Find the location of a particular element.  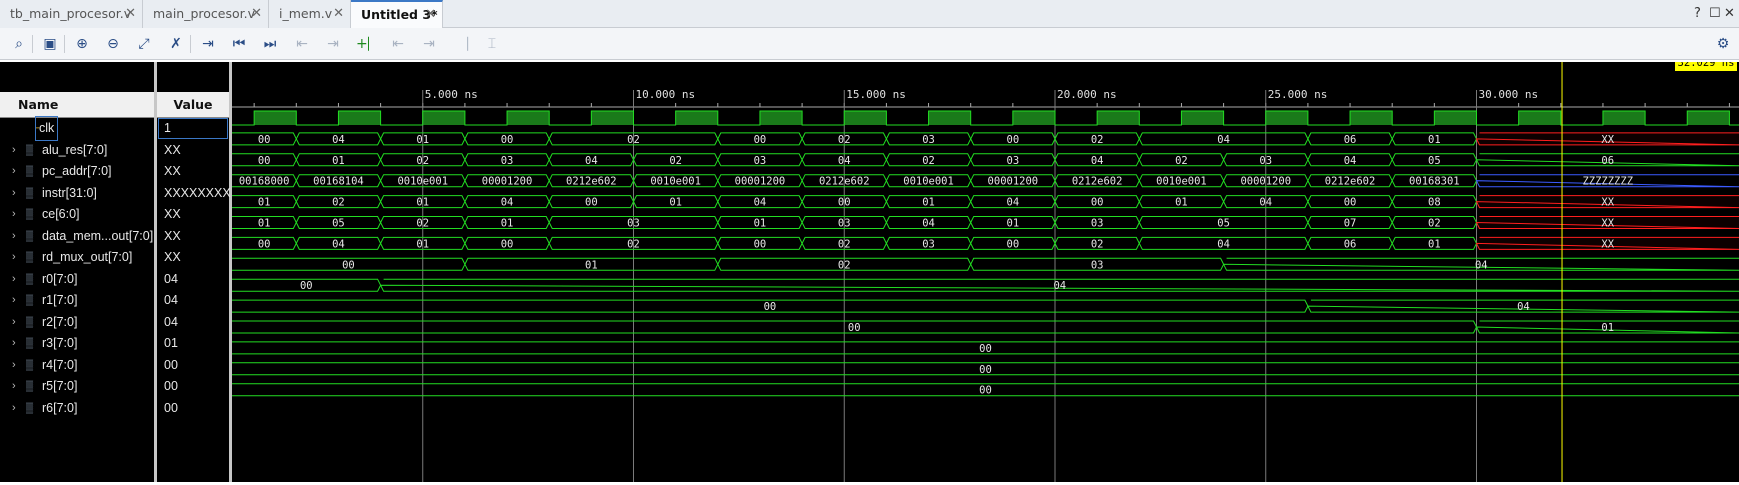

signal-name: clk is located at coordinates (46, 128).